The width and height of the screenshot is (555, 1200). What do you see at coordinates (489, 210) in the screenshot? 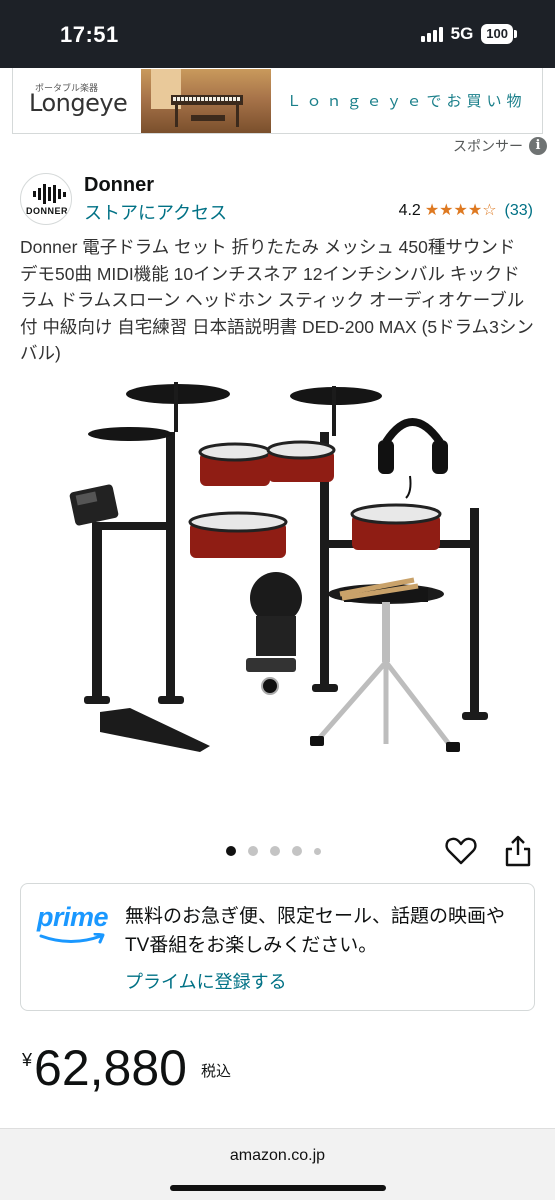
I see `star-outline-icon: ☆` at bounding box center [489, 210].